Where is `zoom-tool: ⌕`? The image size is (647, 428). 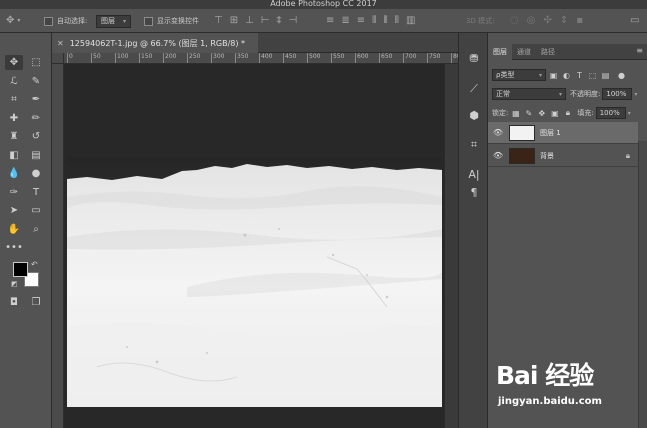 zoom-tool: ⌕ is located at coordinates (36, 229).